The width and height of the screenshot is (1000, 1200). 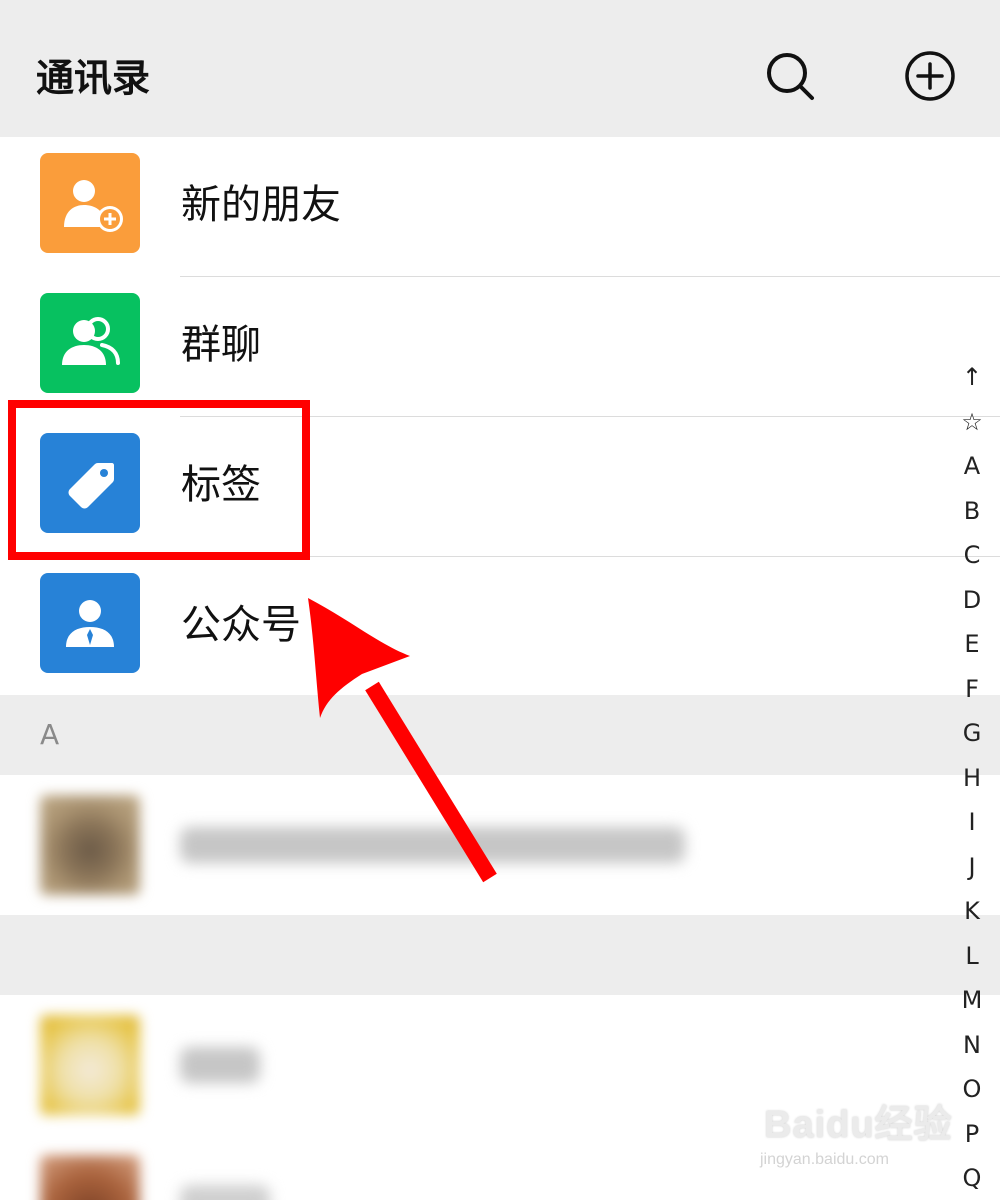 What do you see at coordinates (824, 1159) in the screenshot?
I see `watermark-url: jingyan.baidu.com` at bounding box center [824, 1159].